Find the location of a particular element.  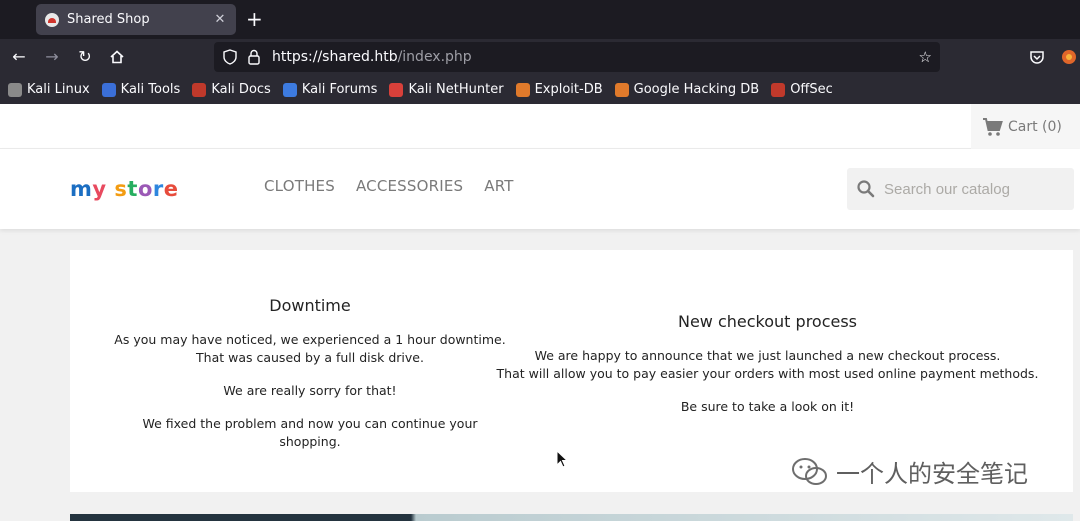

ghdb-icon is located at coordinates (621, 89).